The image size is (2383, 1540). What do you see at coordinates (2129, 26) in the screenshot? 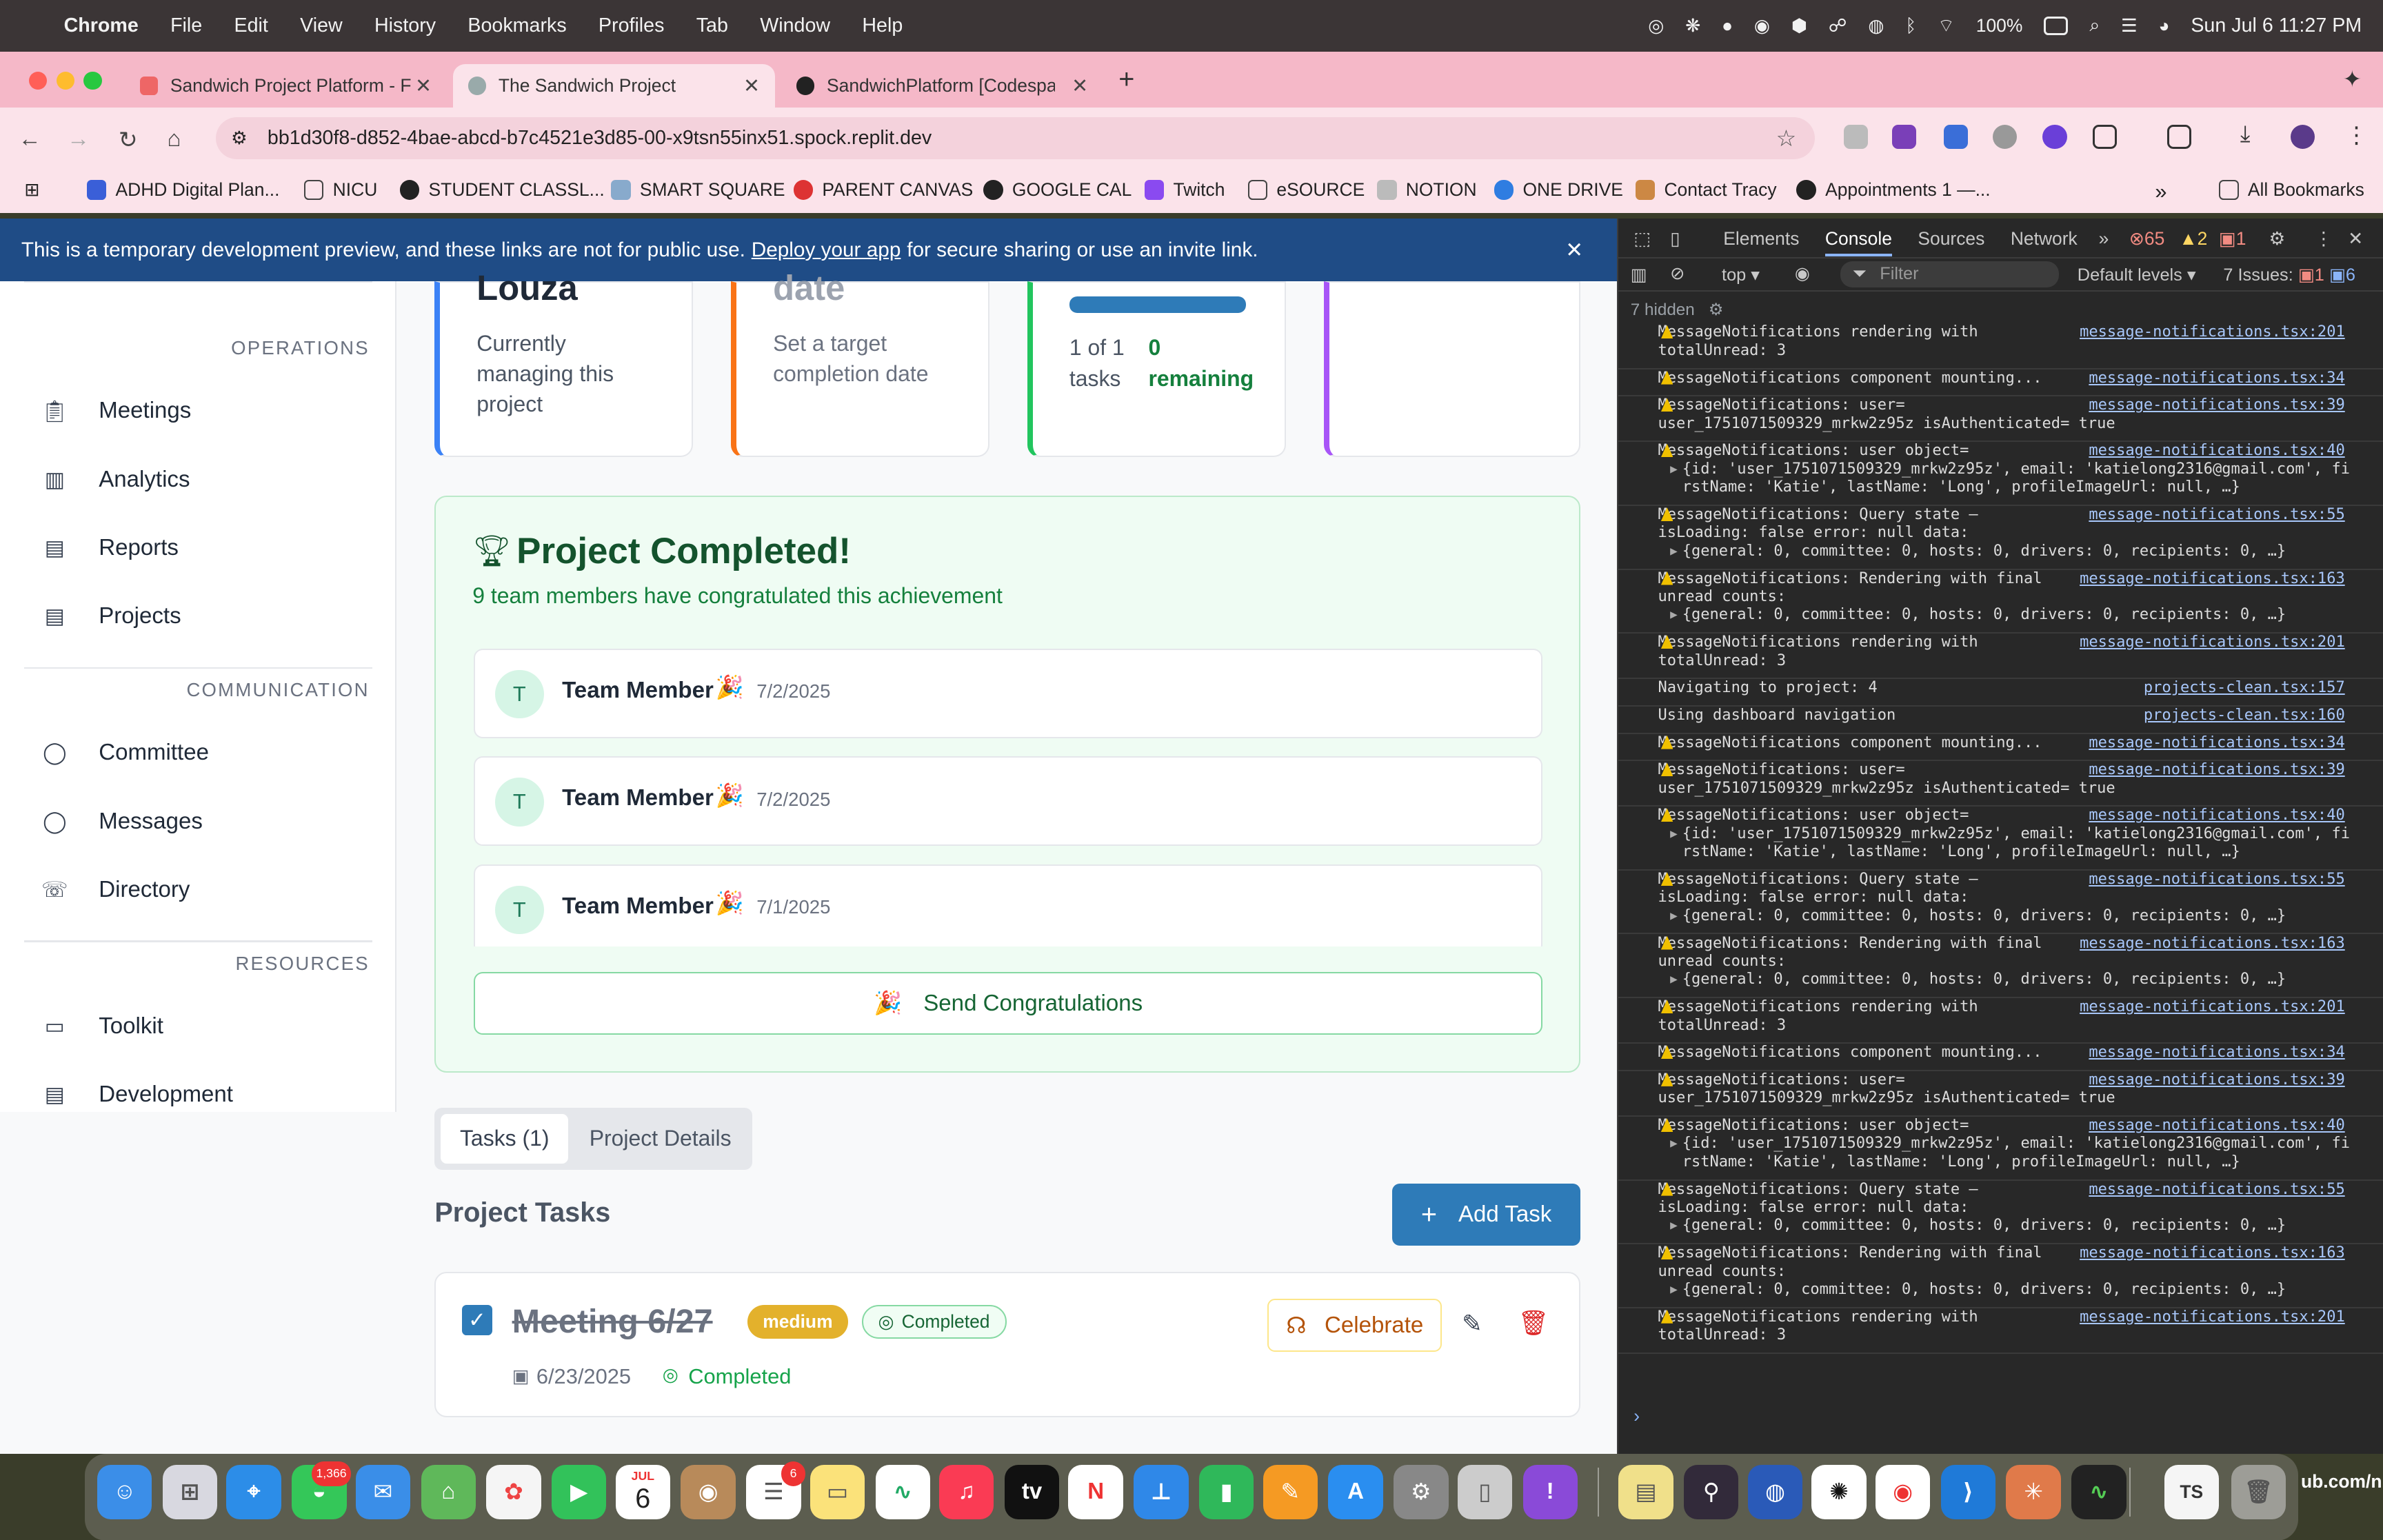
I see `control-center-icon: ☰` at bounding box center [2129, 26].